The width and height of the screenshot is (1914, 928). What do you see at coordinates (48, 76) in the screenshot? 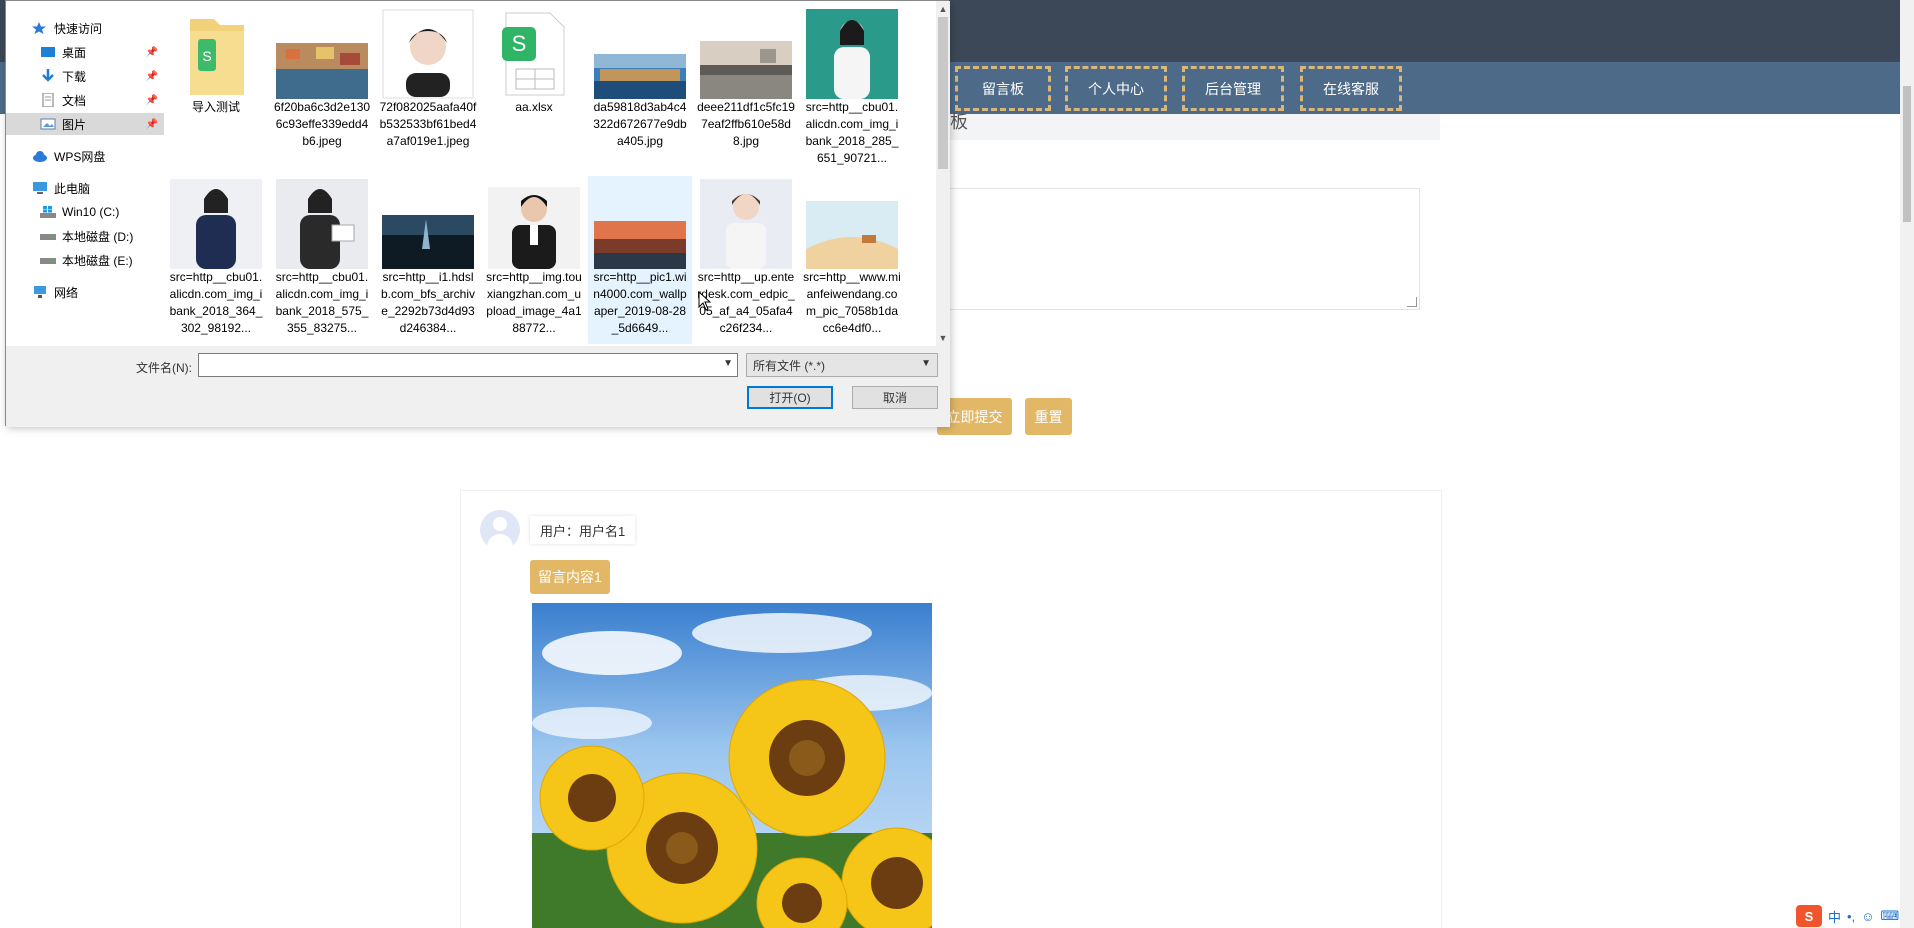
I see `download-icon` at bounding box center [48, 76].